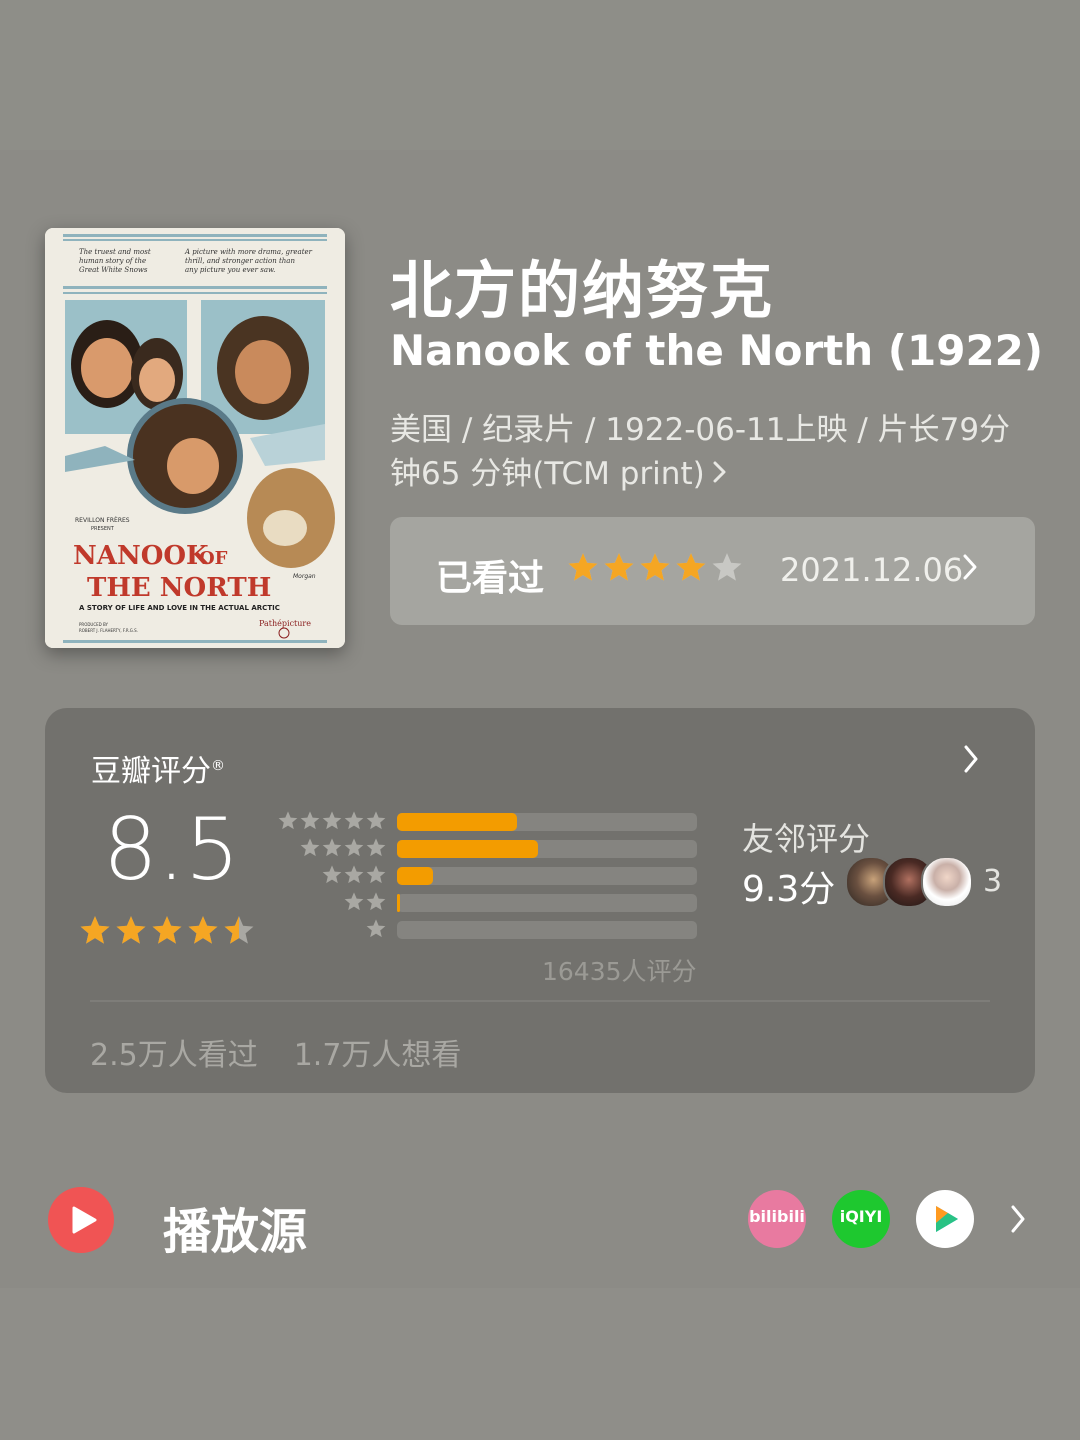  I want to click on movie-title-cn: 北方的纳努克, so click(582, 290).